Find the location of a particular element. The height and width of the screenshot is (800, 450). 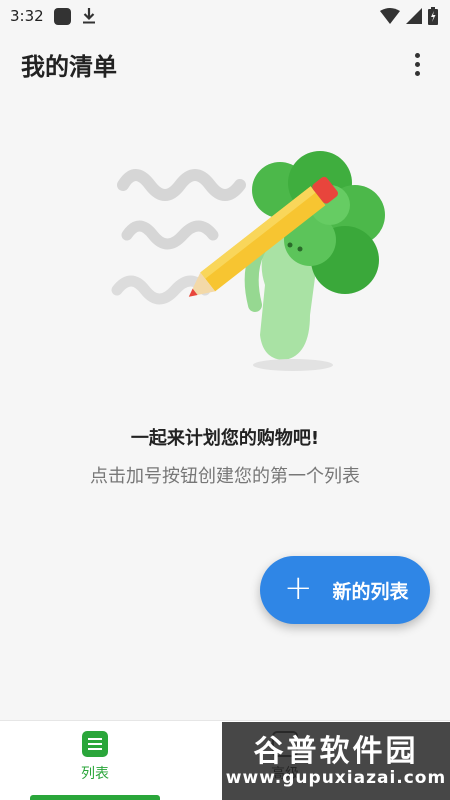

list-icon is located at coordinates (95, 744).